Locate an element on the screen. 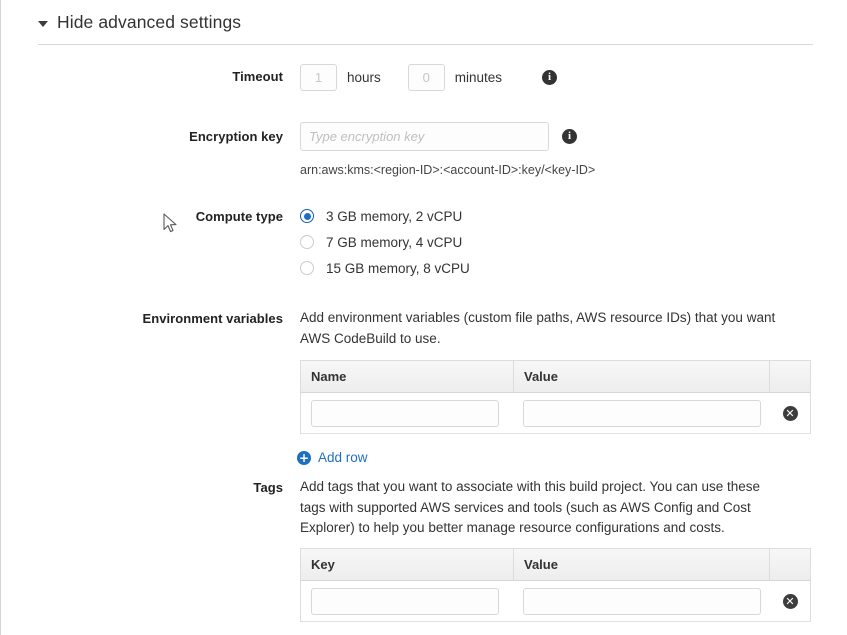  timeout-field-group: hours minutes i is located at coordinates (429, 77).